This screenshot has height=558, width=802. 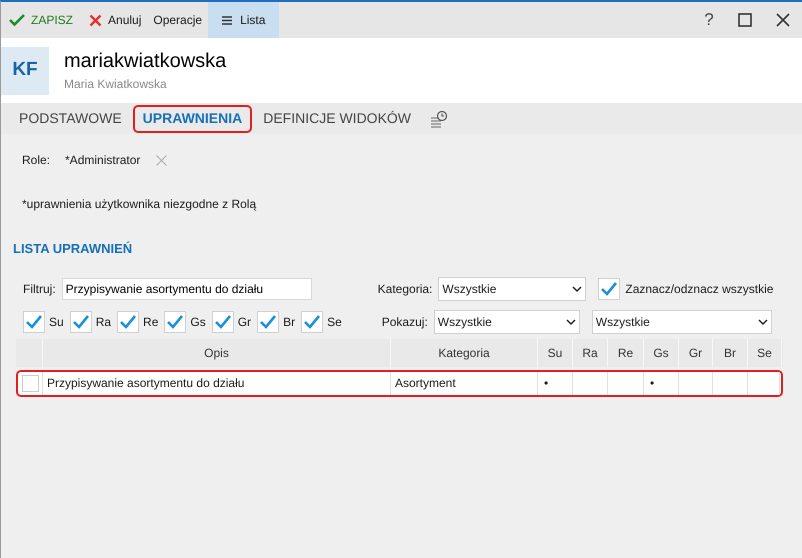 What do you see at coordinates (730, 352) in the screenshot?
I see `column-header: Br` at bounding box center [730, 352].